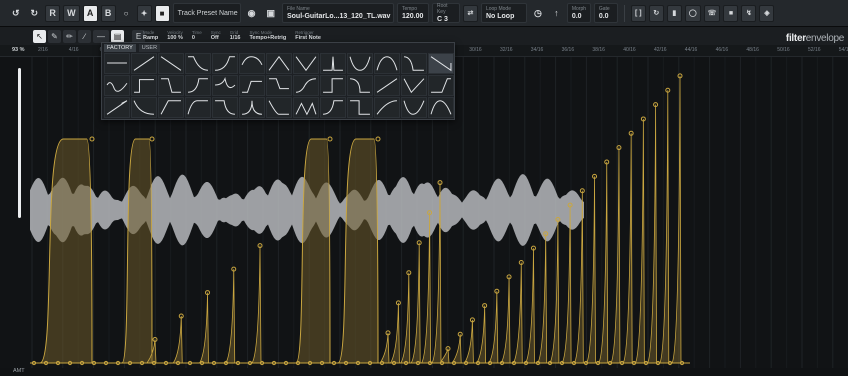  What do you see at coordinates (598, 50) in the screenshot?
I see `ruler-tick: 38/16` at bounding box center [598, 50].